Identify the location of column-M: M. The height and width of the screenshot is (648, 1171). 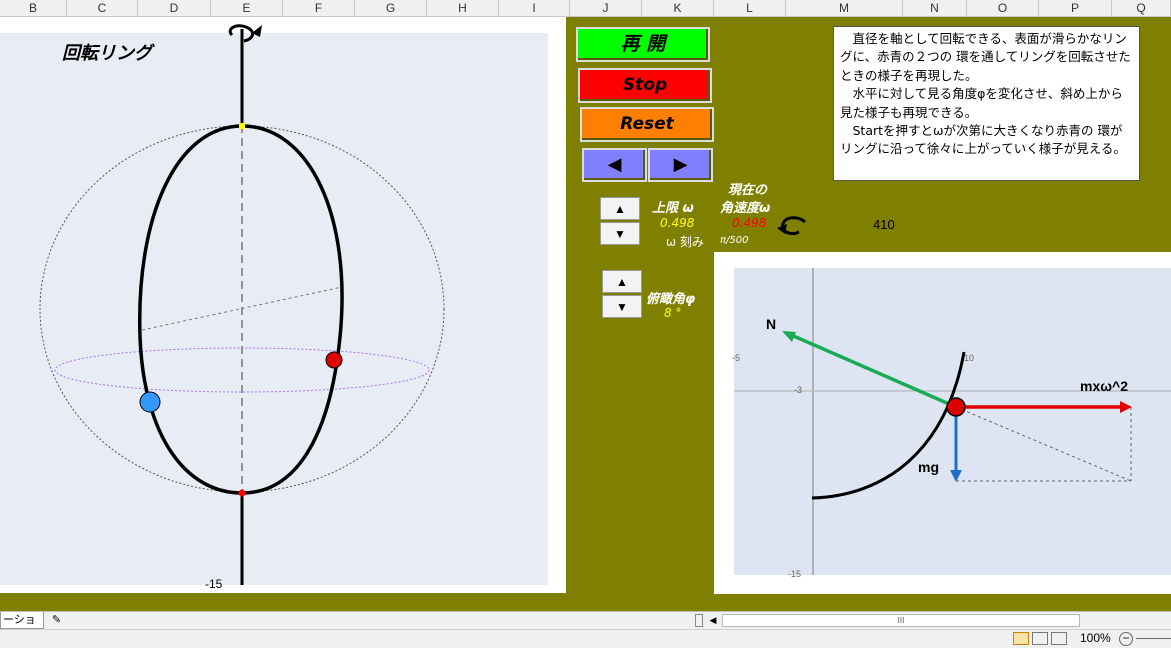
(844, 8).